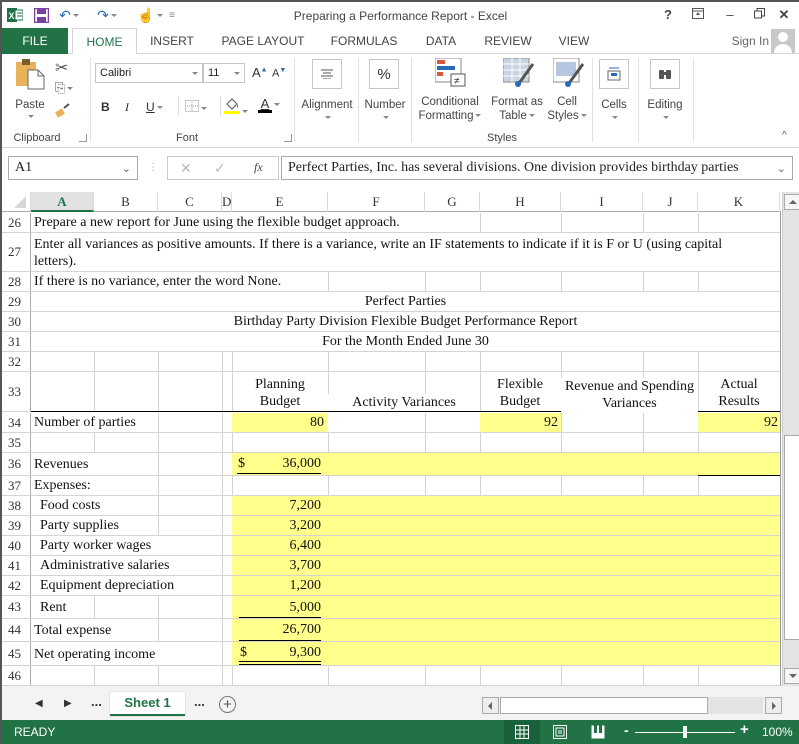  What do you see at coordinates (518, 74) in the screenshot?
I see `format-as-table-icon` at bounding box center [518, 74].